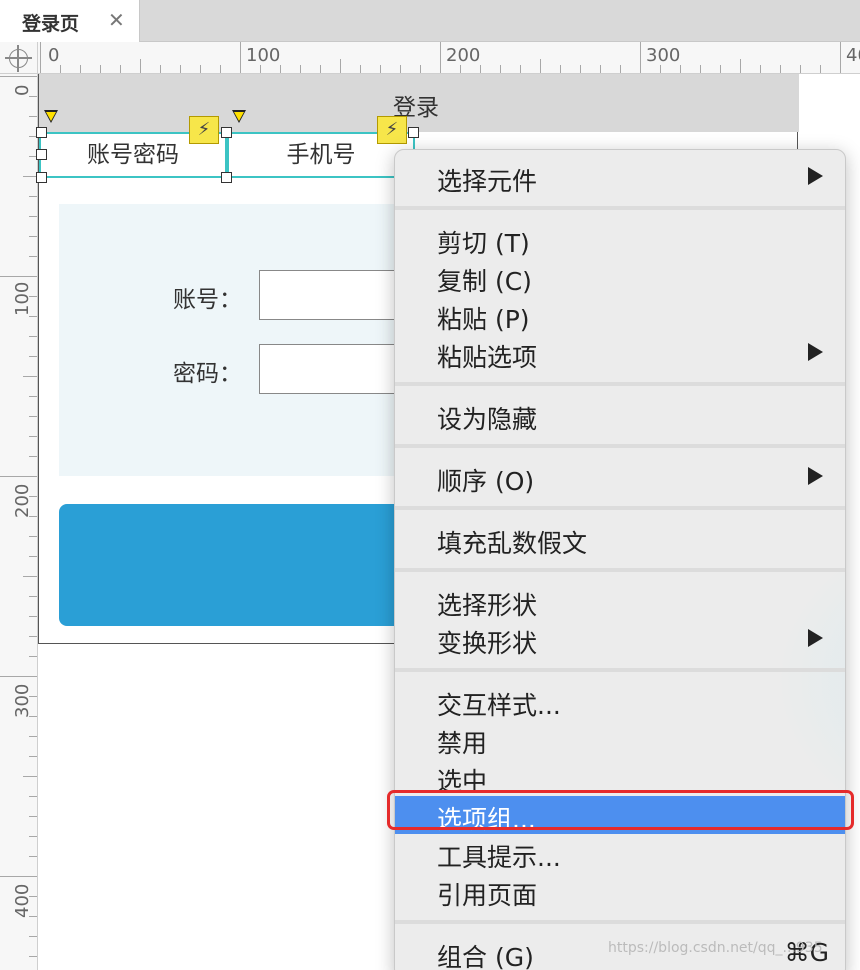 Image resolution: width=860 pixels, height=970 pixels. I want to click on anchor-flag-icon, so click(51, 116).